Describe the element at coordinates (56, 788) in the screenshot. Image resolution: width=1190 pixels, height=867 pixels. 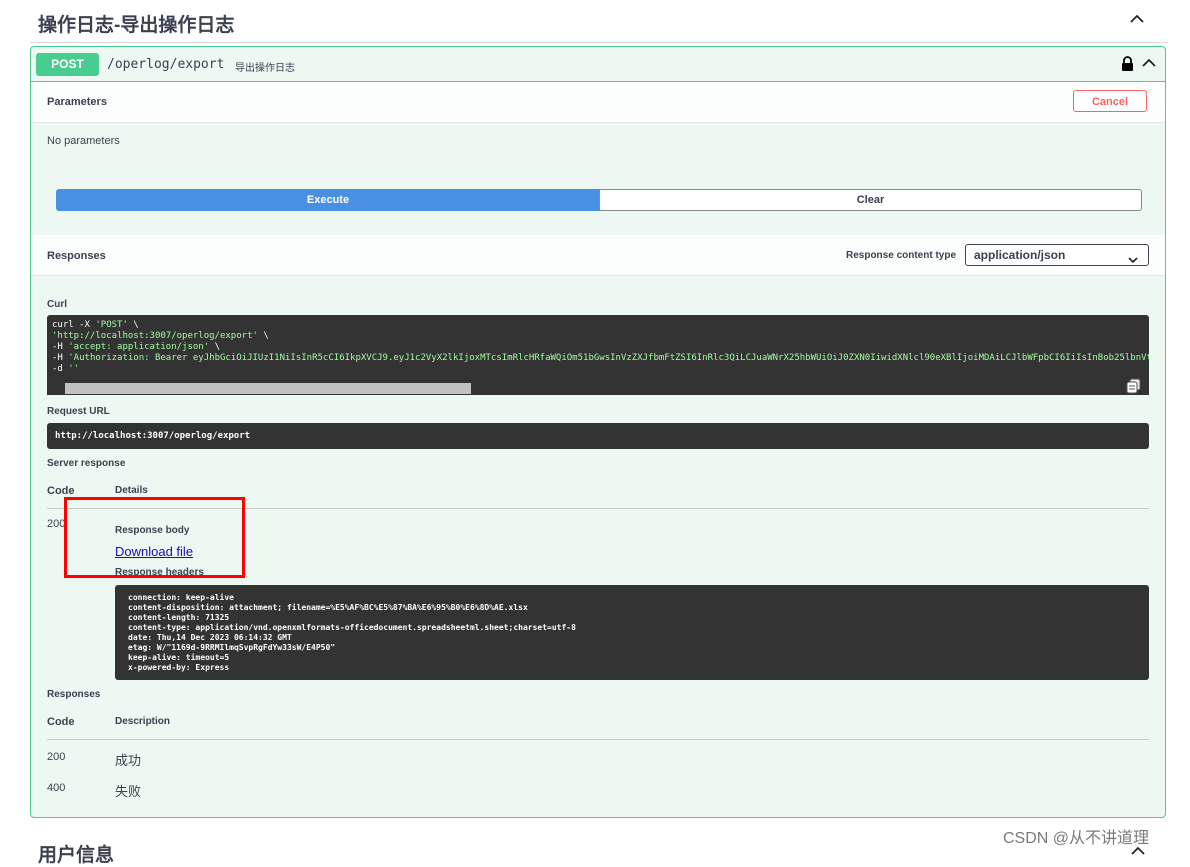
I see `response-row-code: 400` at that location.